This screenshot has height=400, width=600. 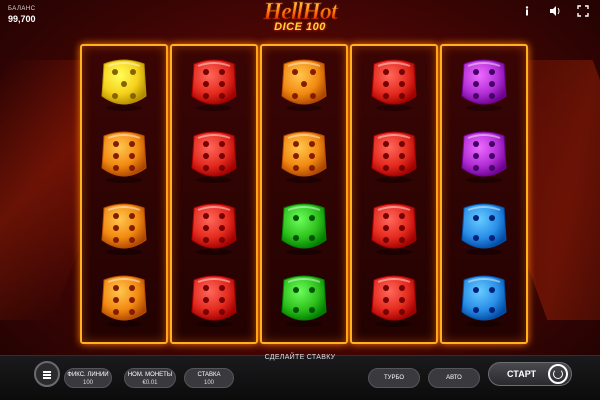 I want to click on balance-display: БАЛАНС 99,700, so click(x=22, y=15).